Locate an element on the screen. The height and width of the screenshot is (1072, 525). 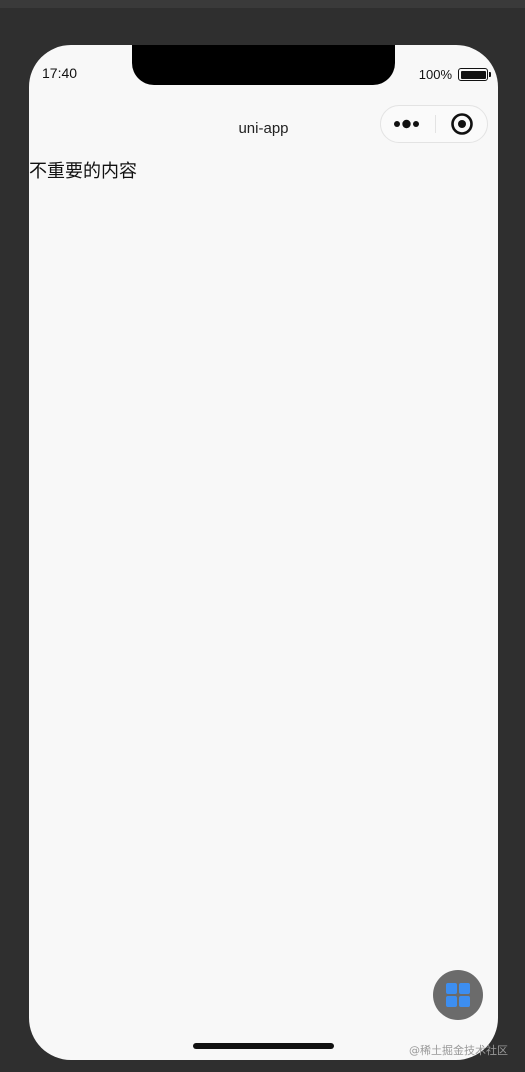
watermark: @稀土掘金技术社区 is located at coordinates (458, 1050).